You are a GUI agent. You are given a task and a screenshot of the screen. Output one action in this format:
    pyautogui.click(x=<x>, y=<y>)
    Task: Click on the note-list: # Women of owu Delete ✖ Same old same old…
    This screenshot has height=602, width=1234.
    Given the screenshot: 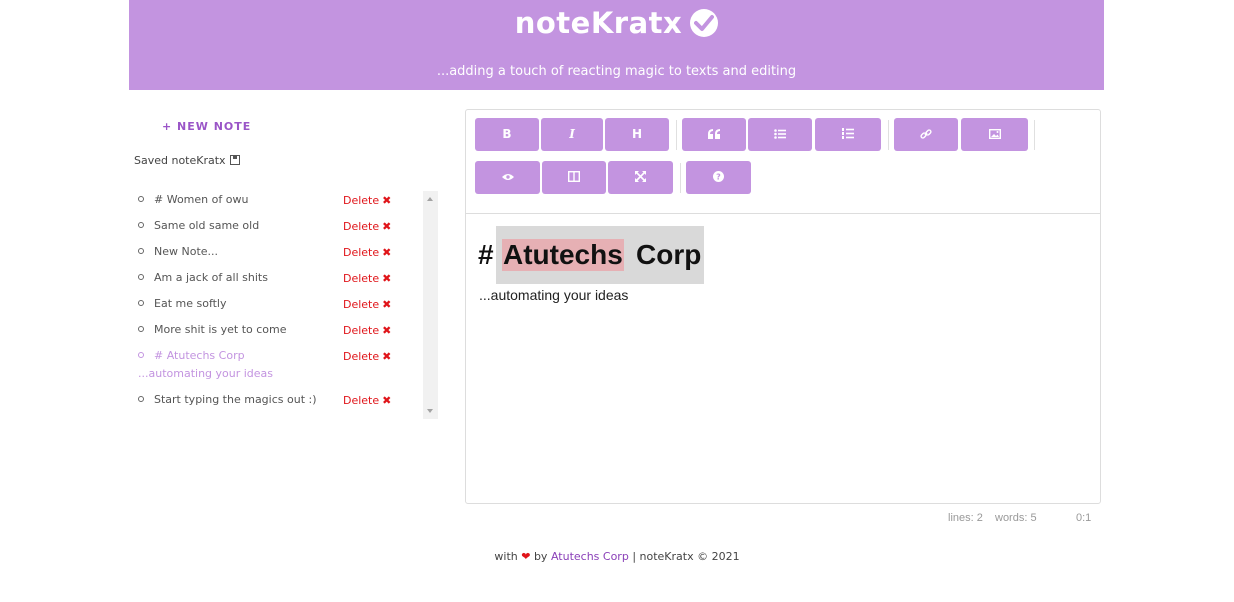 What is the action you would take?
    pyautogui.click(x=276, y=305)
    